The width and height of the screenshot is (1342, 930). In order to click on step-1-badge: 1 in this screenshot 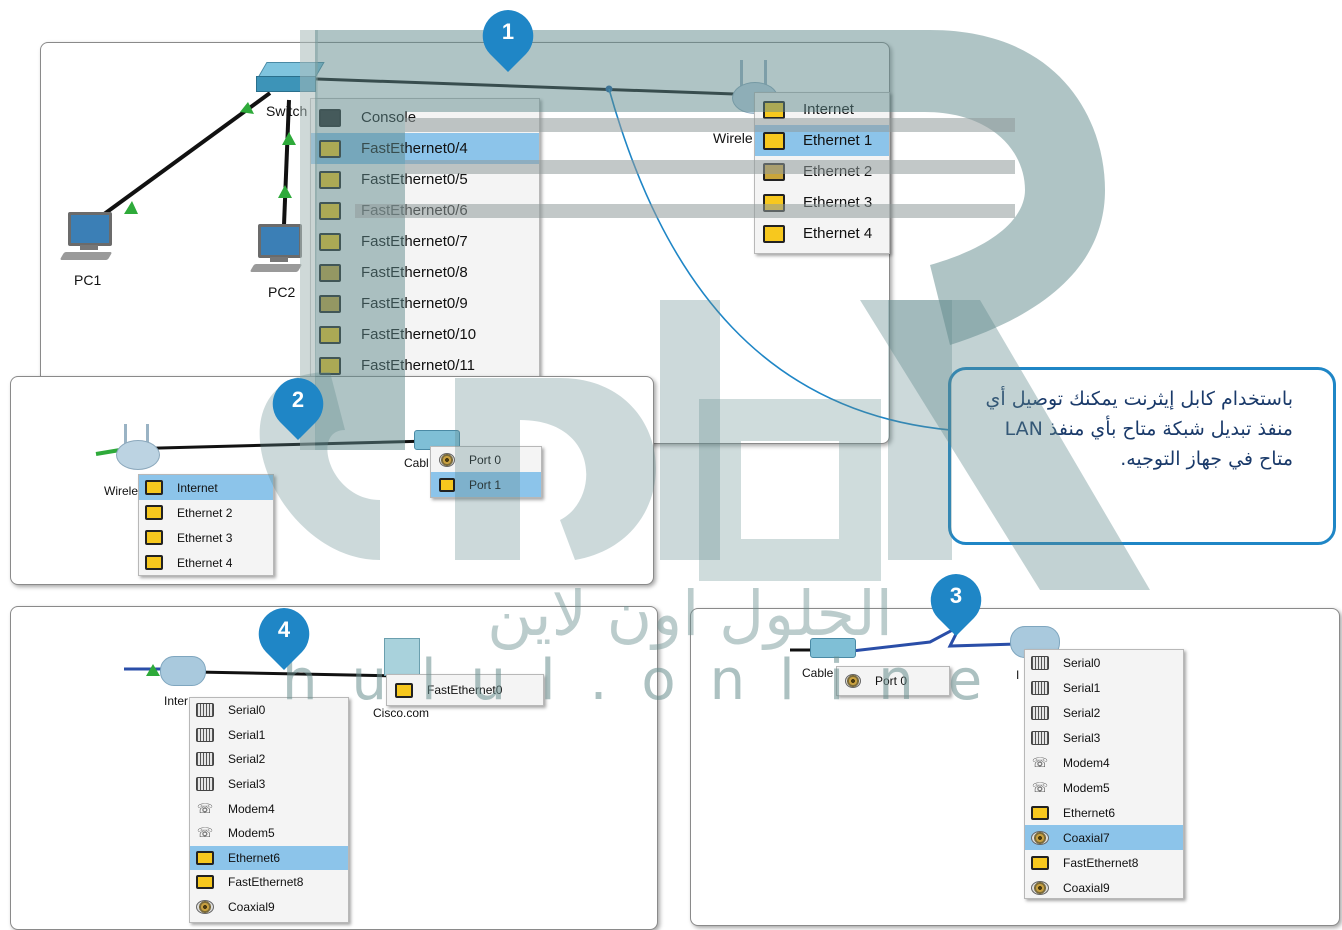, I will do `click(508, 41)`.